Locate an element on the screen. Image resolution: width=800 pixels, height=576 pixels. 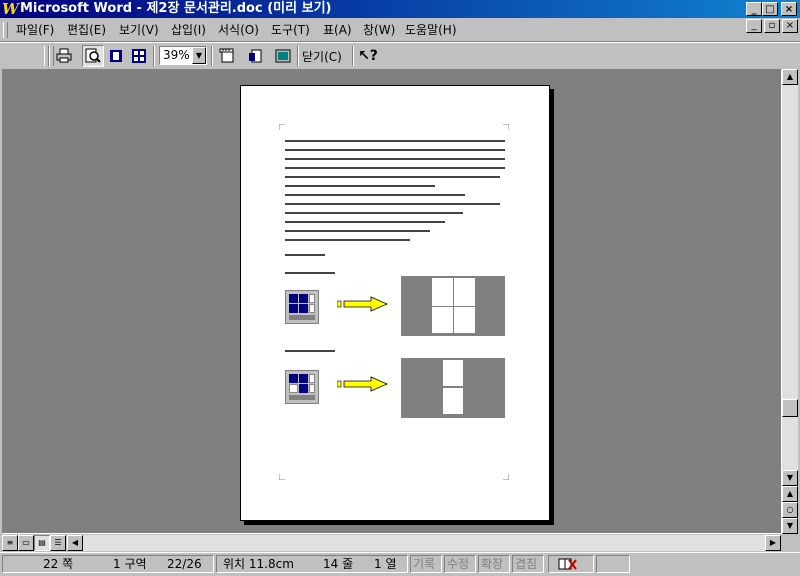
horizontal-bar: ≡ ▭ ▤ ☰ ◀ ▶ is located at coordinates (400, 543).